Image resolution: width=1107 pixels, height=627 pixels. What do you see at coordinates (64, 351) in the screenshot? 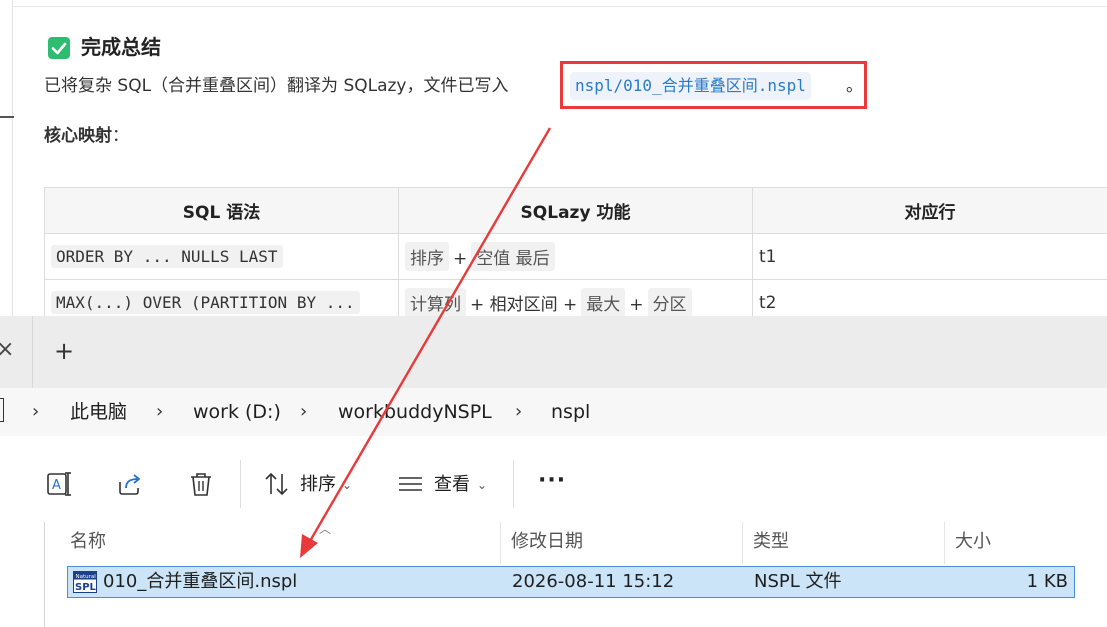
I see `new-tab-button: +` at bounding box center [64, 351].